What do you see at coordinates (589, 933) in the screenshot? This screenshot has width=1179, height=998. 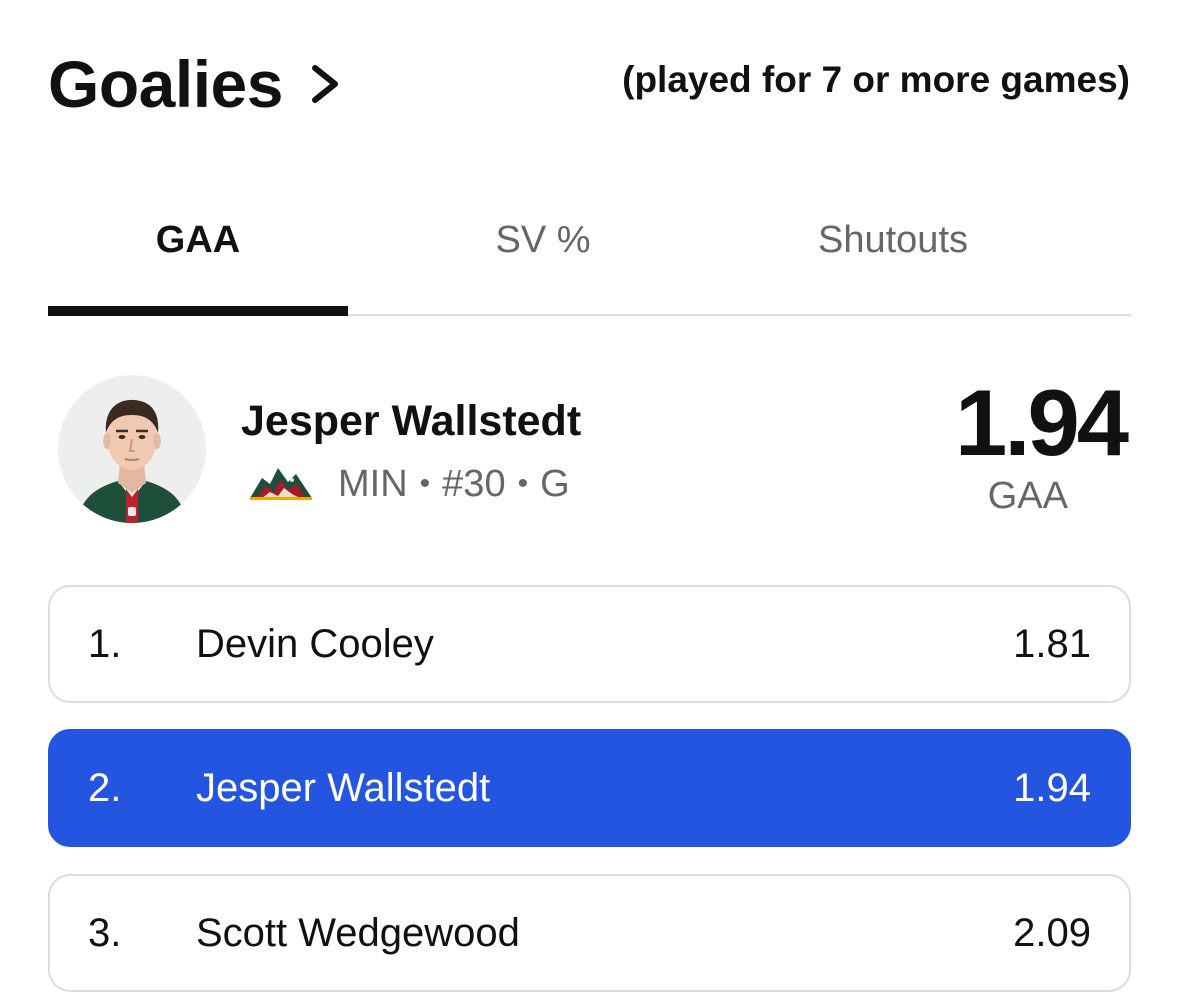 I see `ranking-row: 3. Scott Wedgewood 2.09` at bounding box center [589, 933].